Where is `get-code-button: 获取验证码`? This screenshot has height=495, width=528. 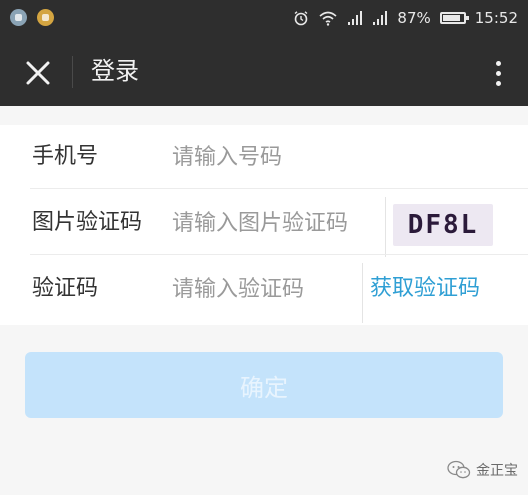
get-code-button: 获取验证码 is located at coordinates (425, 289).